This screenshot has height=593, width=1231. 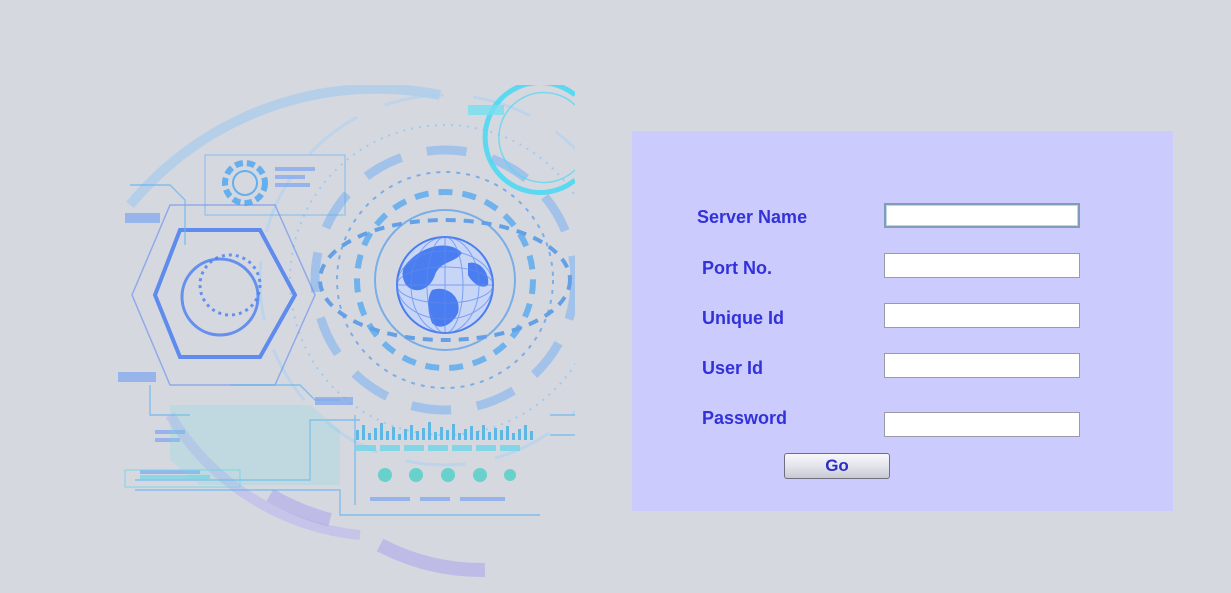 I want to click on server-name-label: Server Name, so click(x=752, y=217).